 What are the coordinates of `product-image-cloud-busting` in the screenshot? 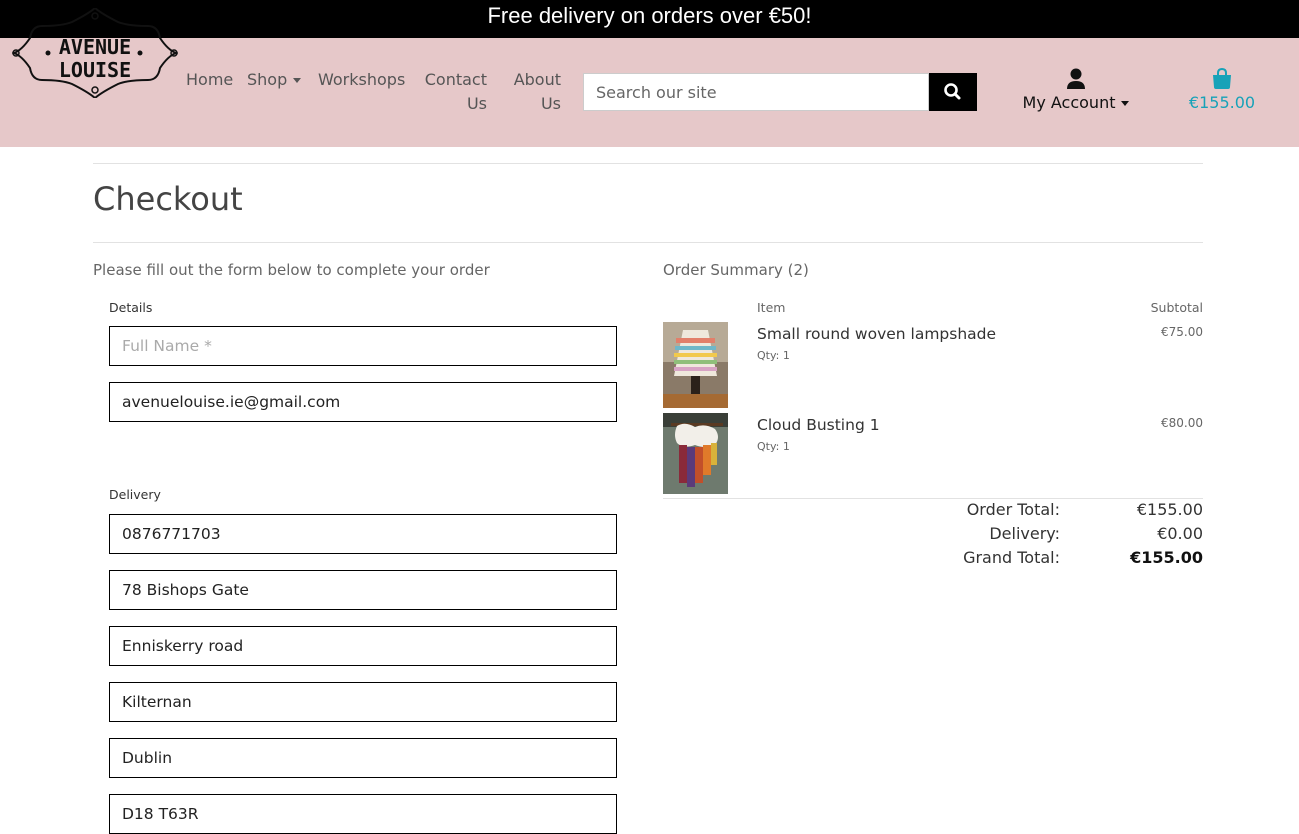 It's located at (695, 453).